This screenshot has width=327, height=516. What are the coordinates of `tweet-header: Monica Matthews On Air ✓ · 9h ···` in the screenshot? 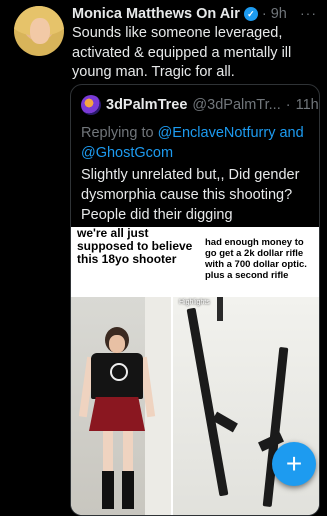 It's located at (195, 14).